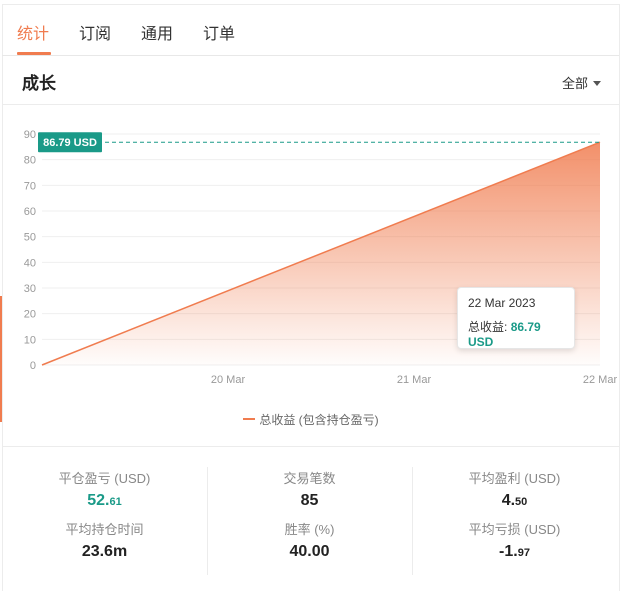  What do you see at coordinates (600, 380) in the screenshot?
I see `x-tick-label: 22 Mar` at bounding box center [600, 380].